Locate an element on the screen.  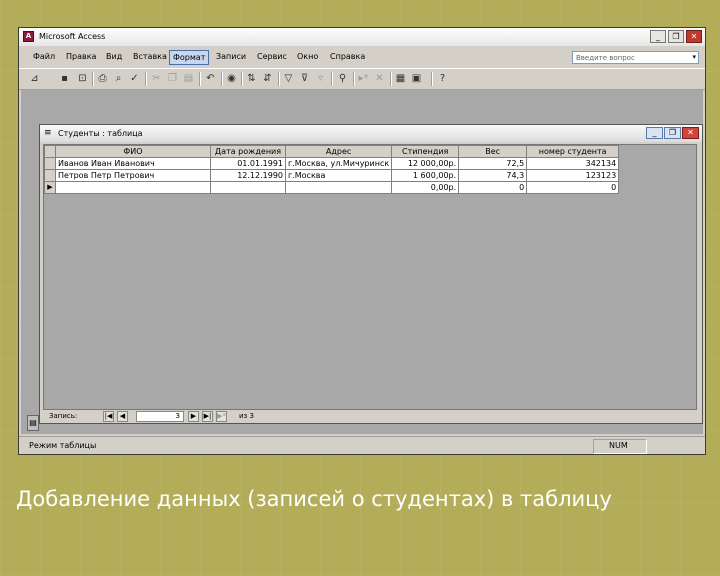
table-cell: 123123 is located at coordinates (573, 175).